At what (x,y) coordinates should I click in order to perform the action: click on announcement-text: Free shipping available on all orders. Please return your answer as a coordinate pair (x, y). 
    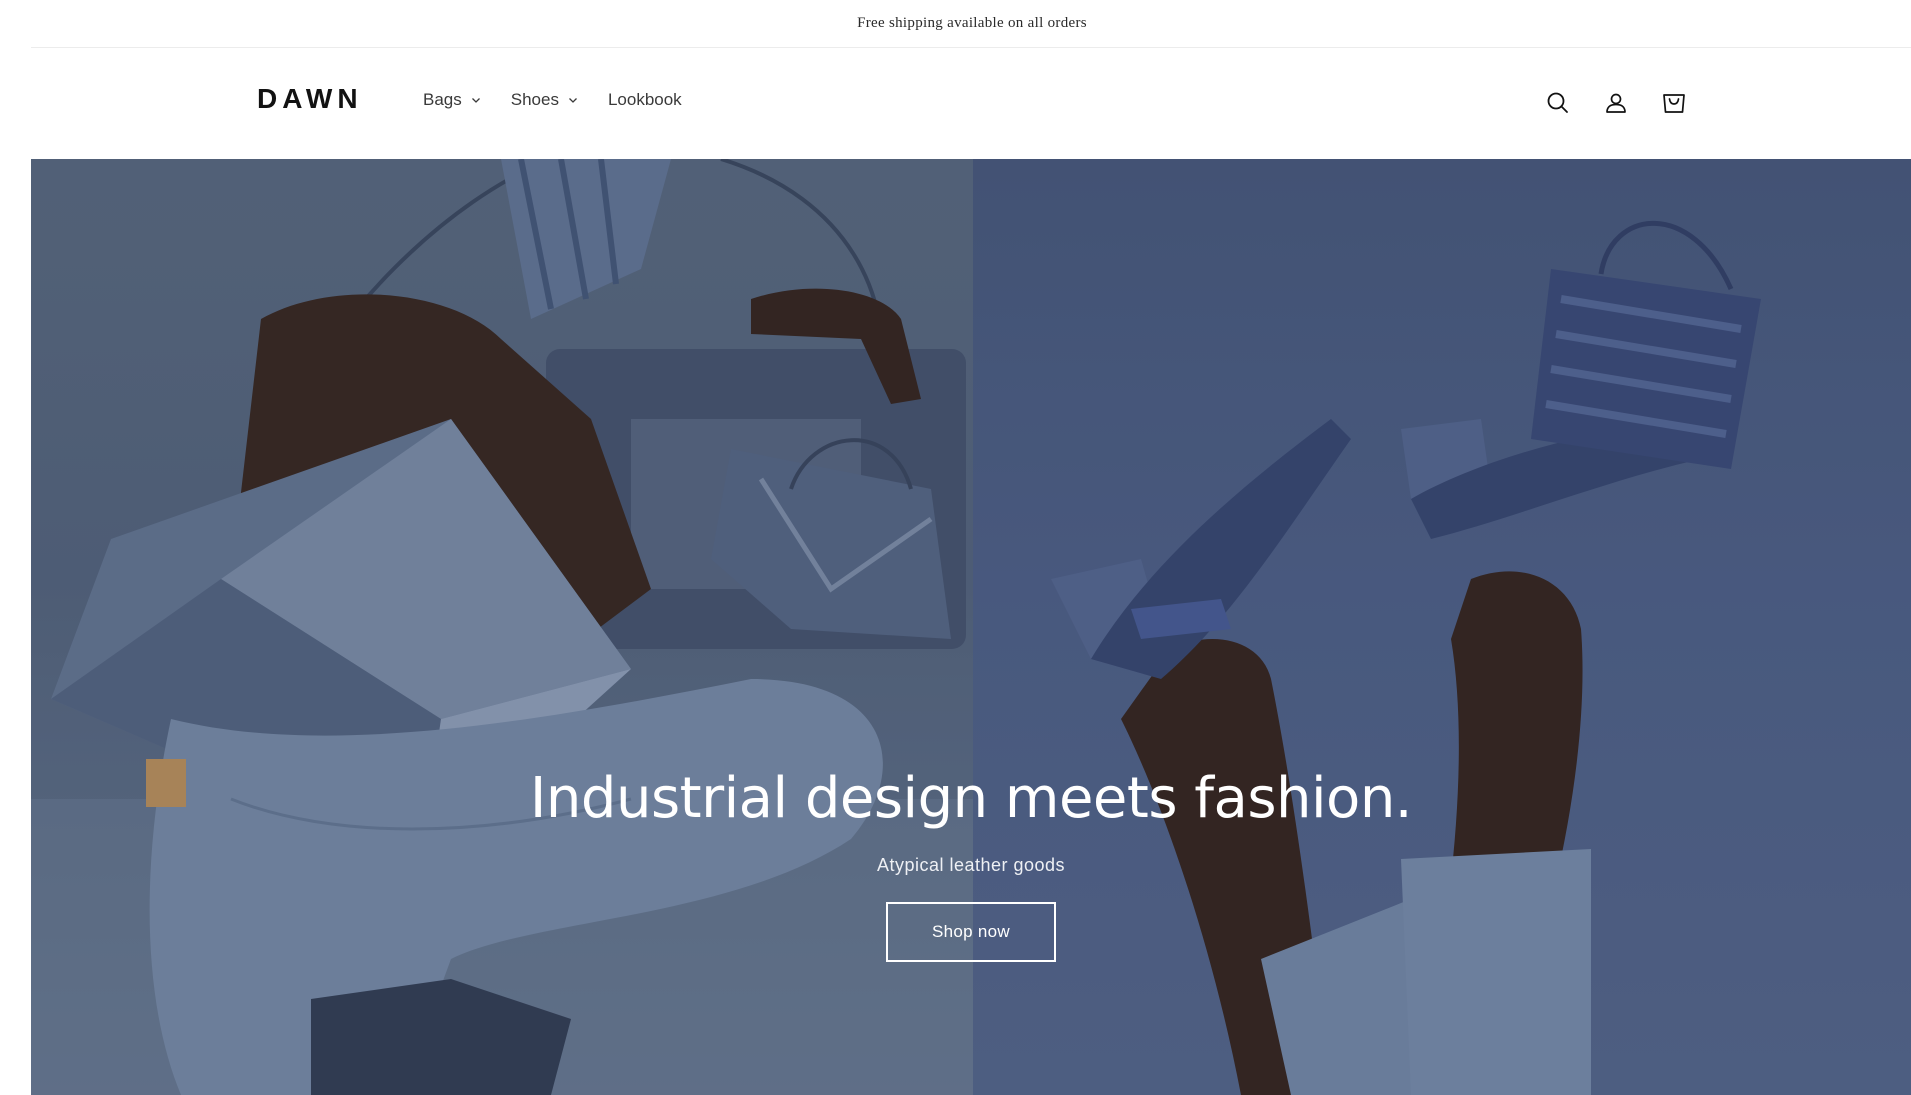
    Looking at the image, I should click on (972, 23).